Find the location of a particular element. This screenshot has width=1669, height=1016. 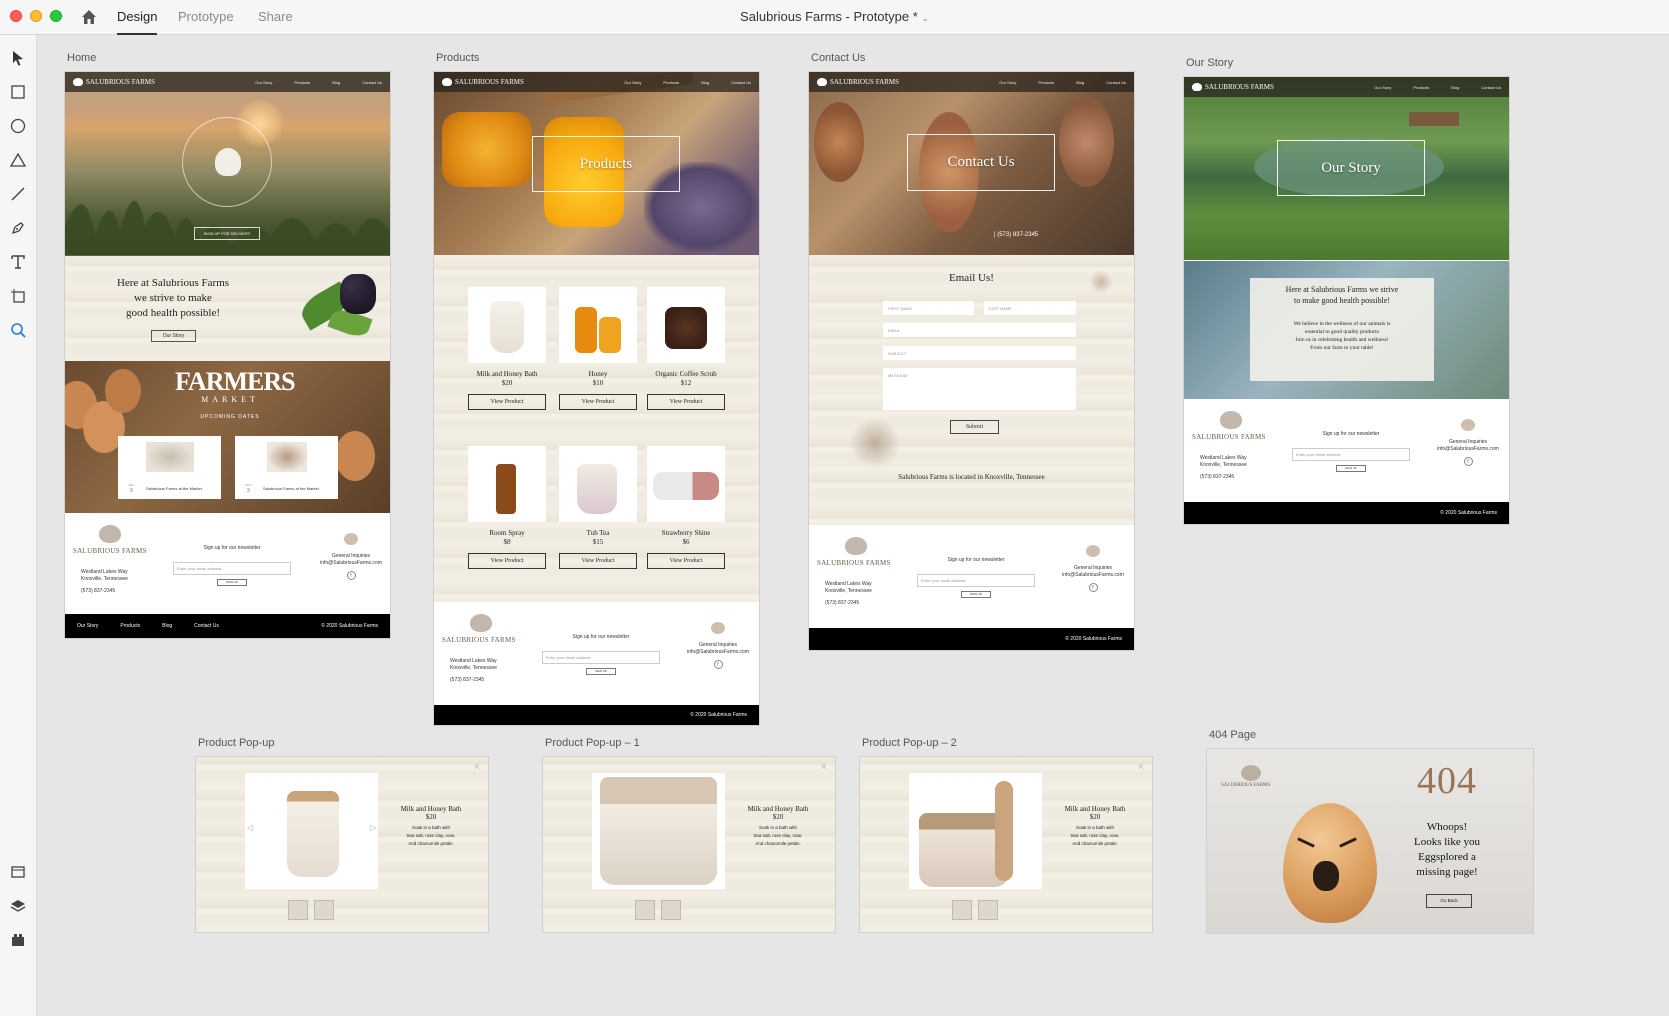

product-card: Honey $10 View Product is located at coordinates (598, 348).